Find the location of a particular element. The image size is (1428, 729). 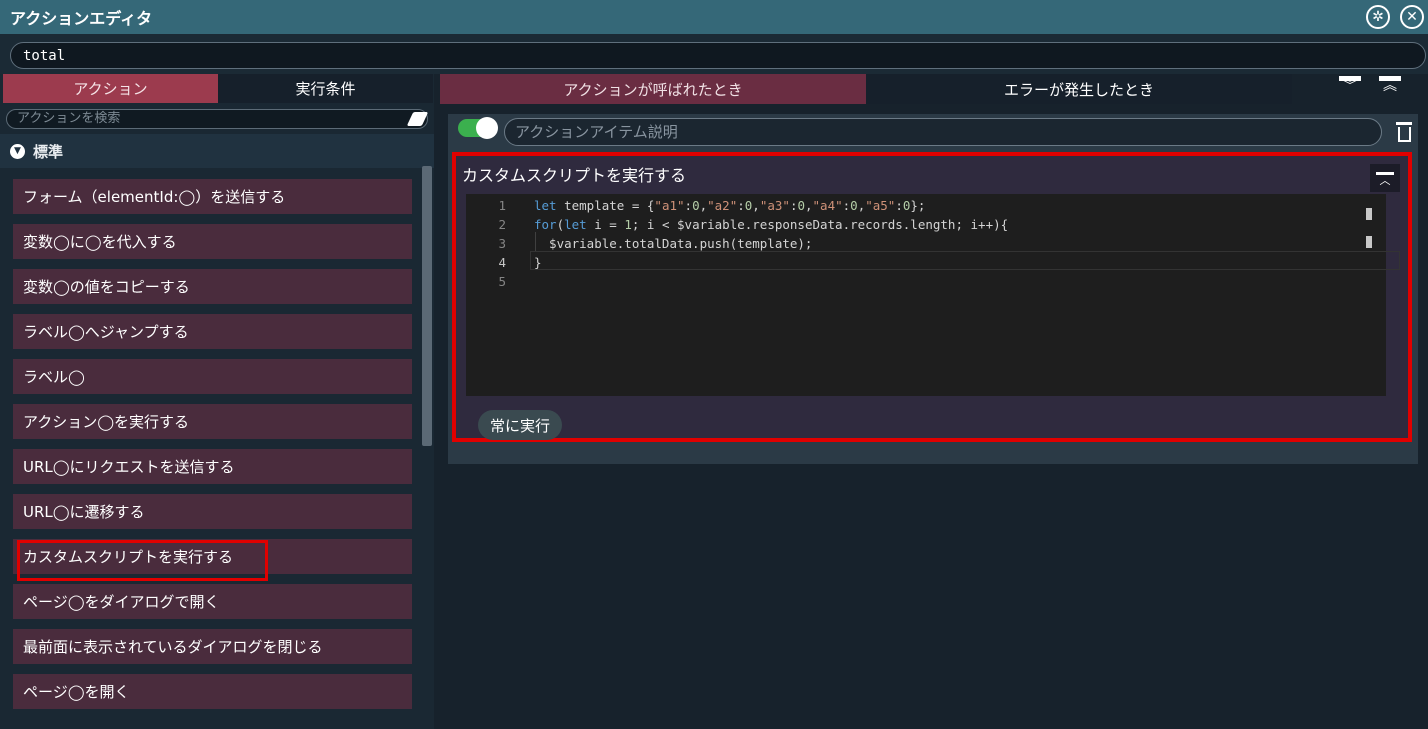

action-item-label: ラベル◯ is located at coordinates (212, 376).